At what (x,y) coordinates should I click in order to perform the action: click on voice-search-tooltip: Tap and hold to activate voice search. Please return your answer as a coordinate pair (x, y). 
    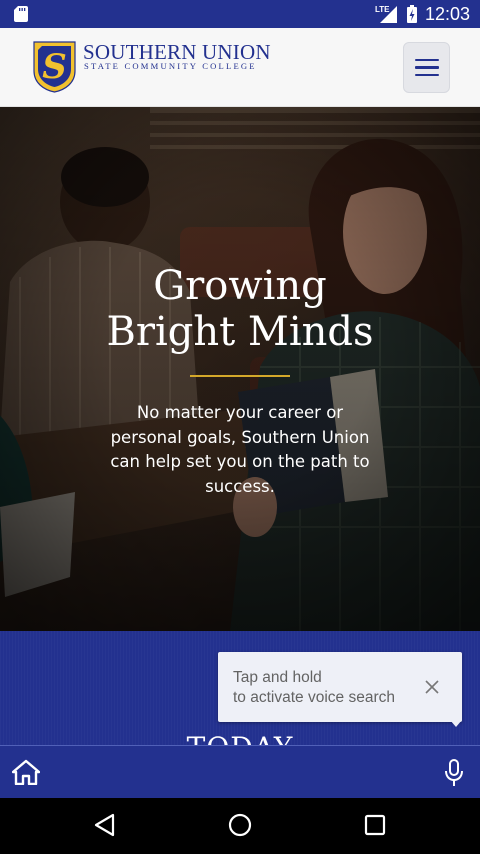
    Looking at the image, I should click on (340, 689).